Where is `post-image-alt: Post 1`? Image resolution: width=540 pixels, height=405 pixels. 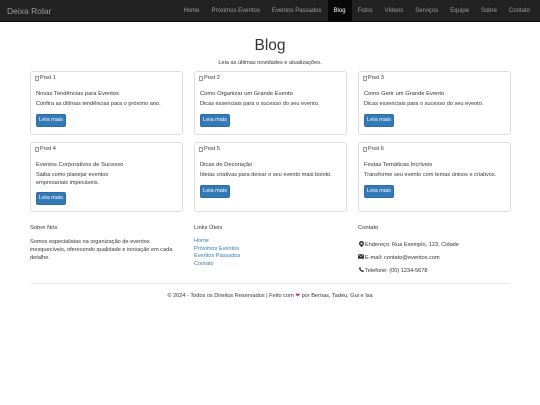
post-image-alt: Post 1 is located at coordinates (48, 78).